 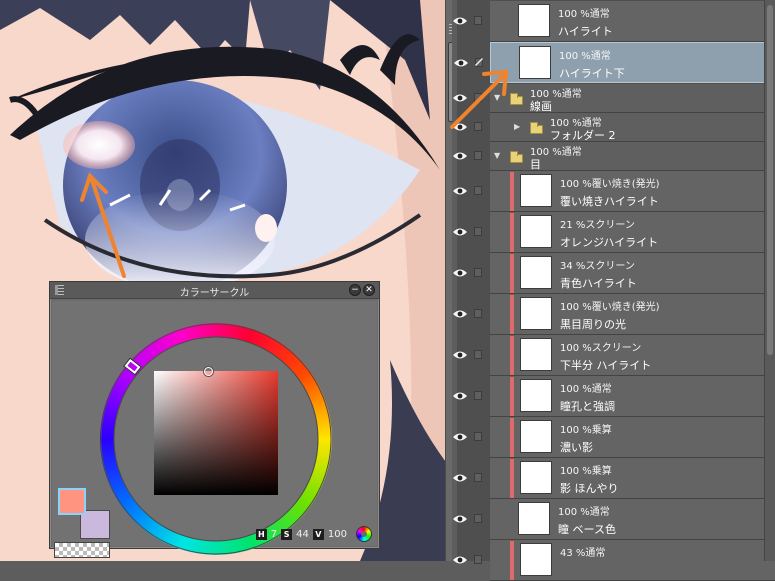 What do you see at coordinates (585, 31) in the screenshot?
I see `layer-name: ハイライト` at bounding box center [585, 31].